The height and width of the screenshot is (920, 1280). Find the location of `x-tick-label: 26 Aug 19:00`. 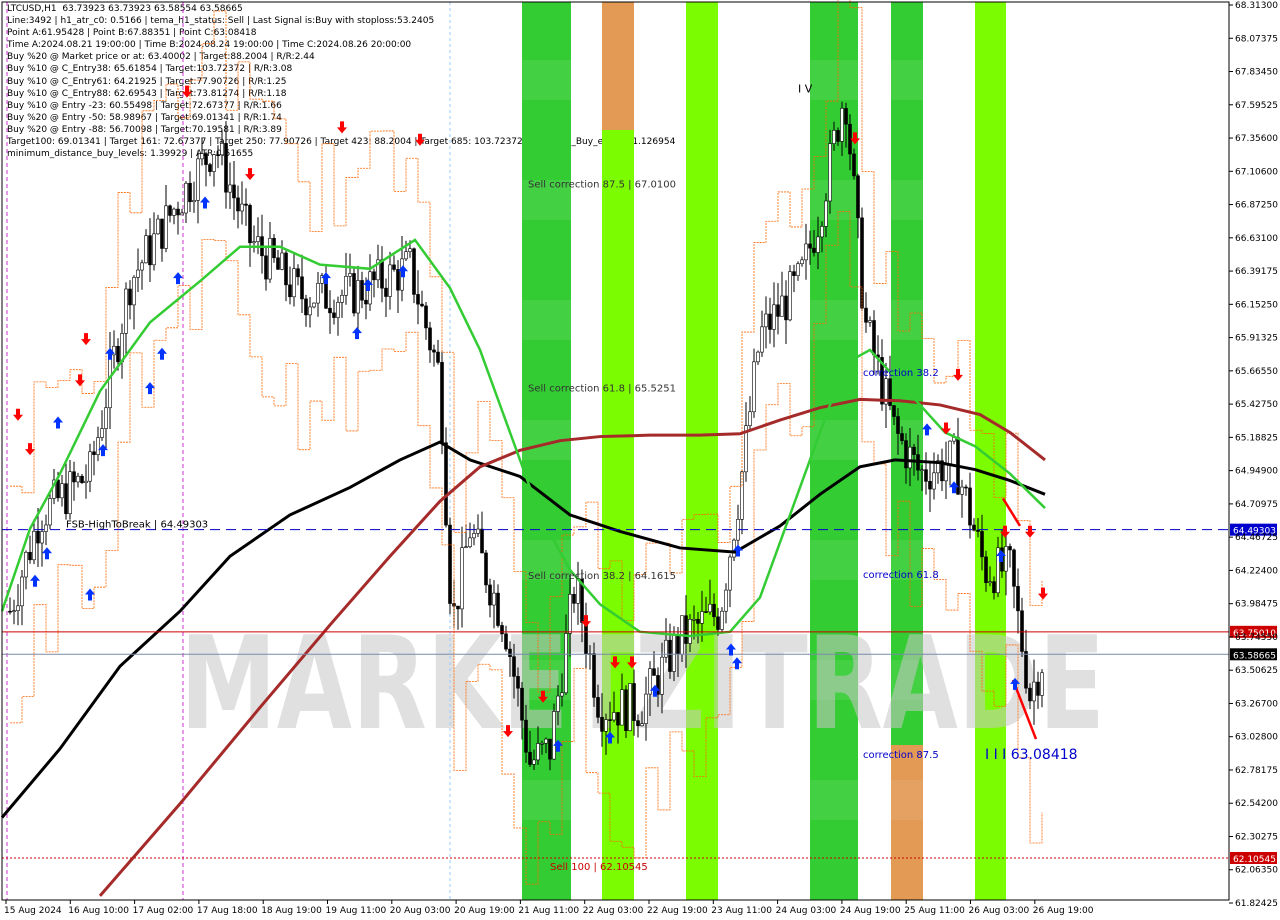

x-tick-label: 26 Aug 19:00 is located at coordinates (1063, 911).